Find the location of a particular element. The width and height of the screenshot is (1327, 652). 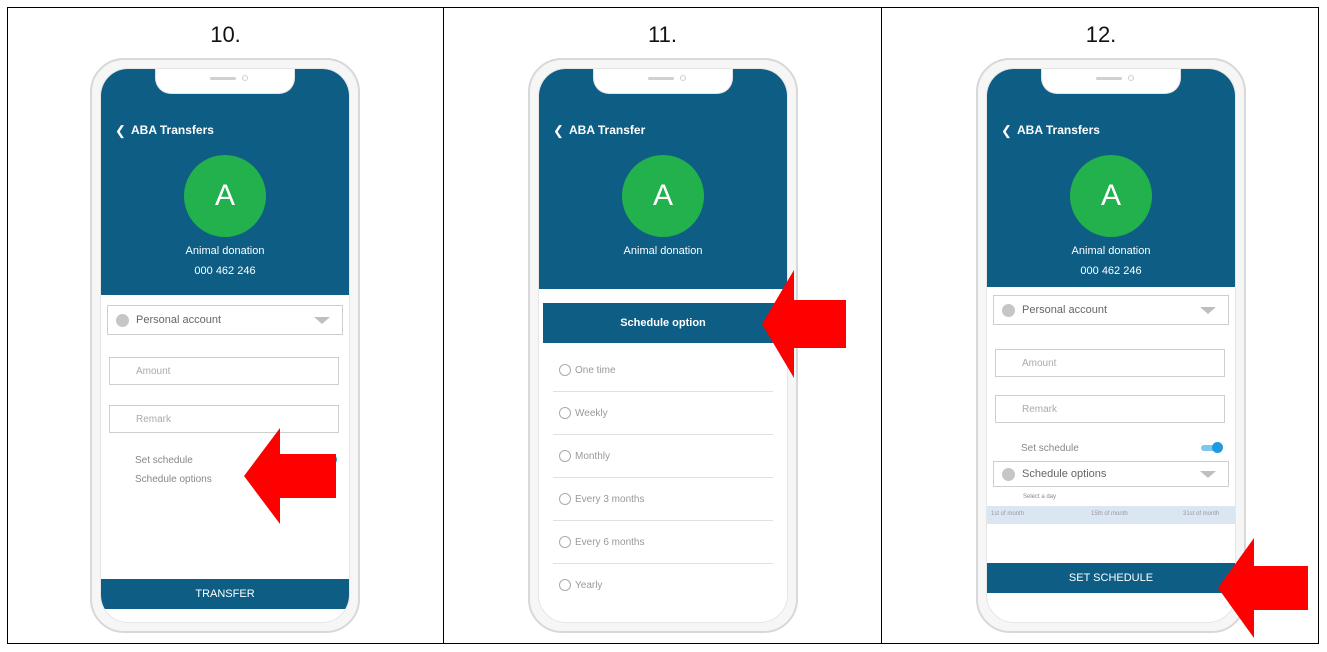

select-day-label: Select a day is located at coordinates (1040, 497).